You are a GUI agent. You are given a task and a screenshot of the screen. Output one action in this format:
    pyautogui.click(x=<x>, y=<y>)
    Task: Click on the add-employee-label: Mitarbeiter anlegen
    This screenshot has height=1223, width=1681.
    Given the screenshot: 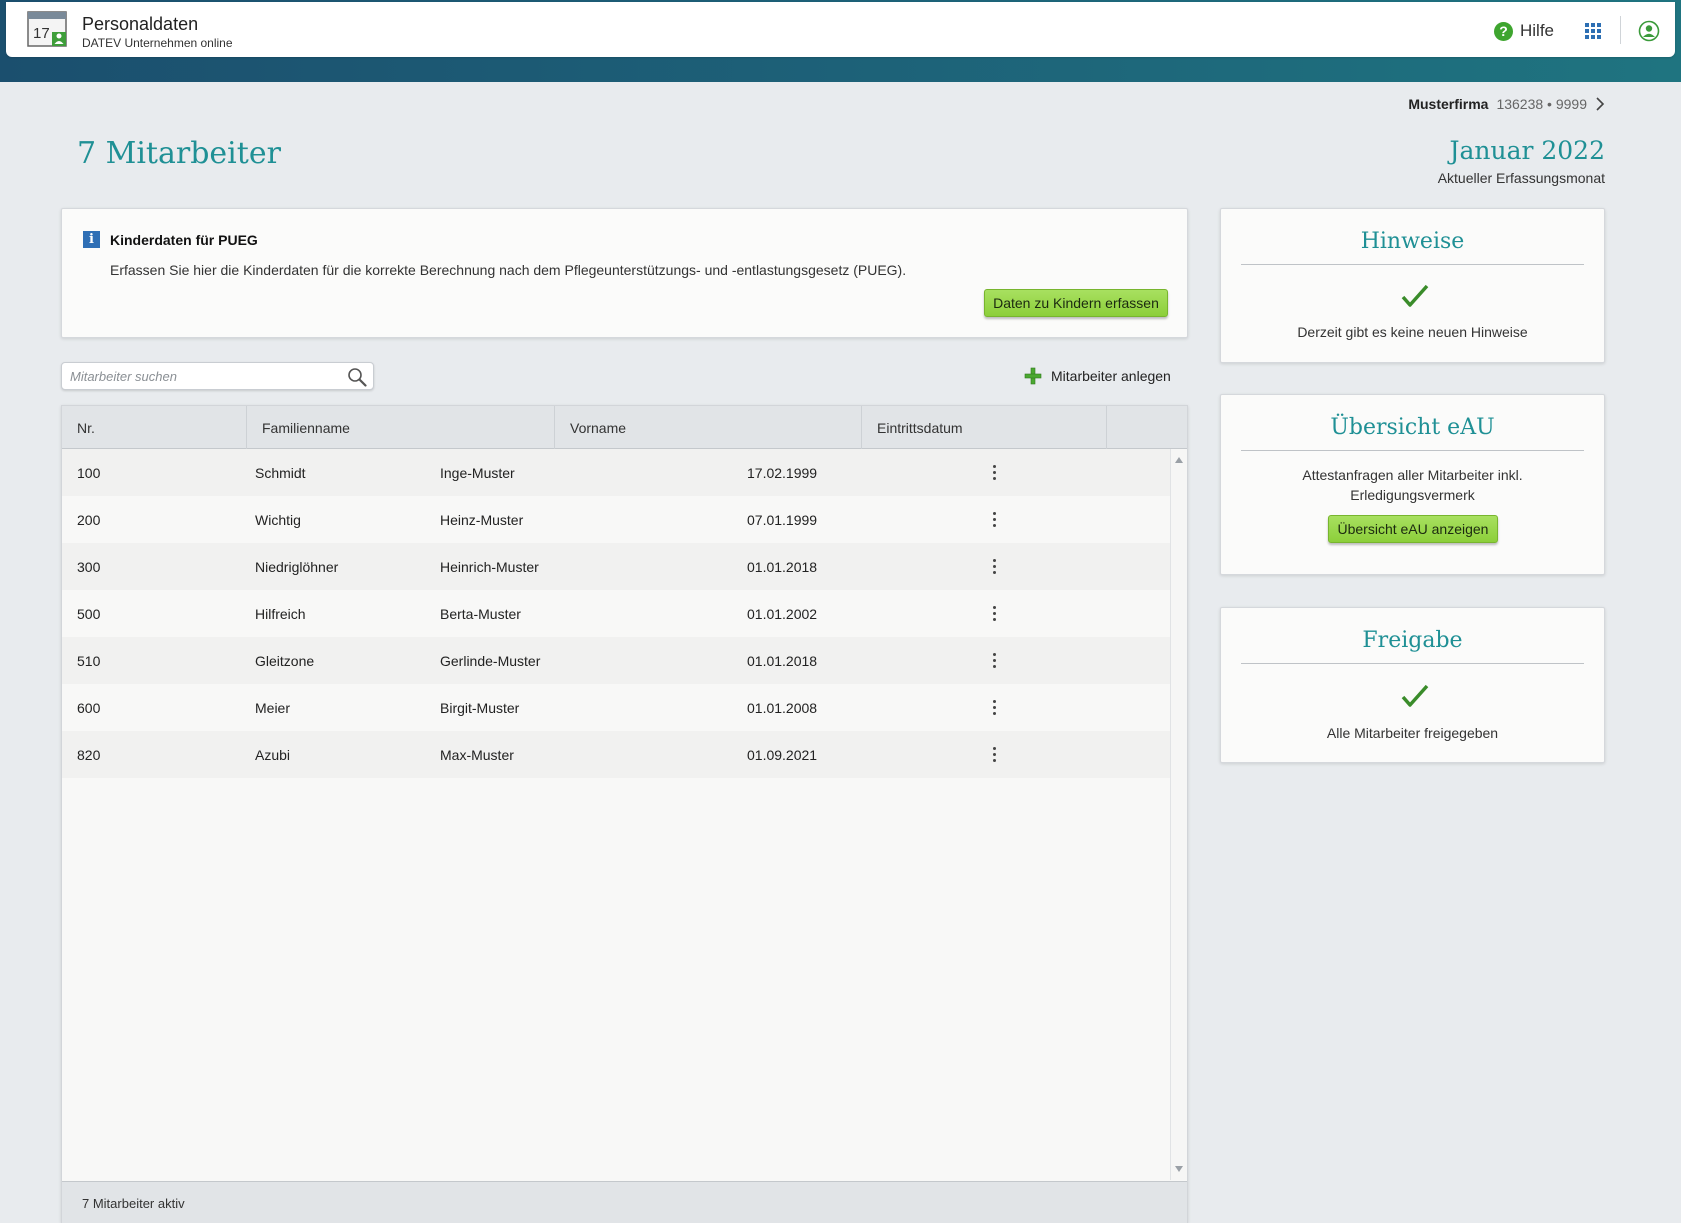 What is the action you would take?
    pyautogui.click(x=1111, y=376)
    